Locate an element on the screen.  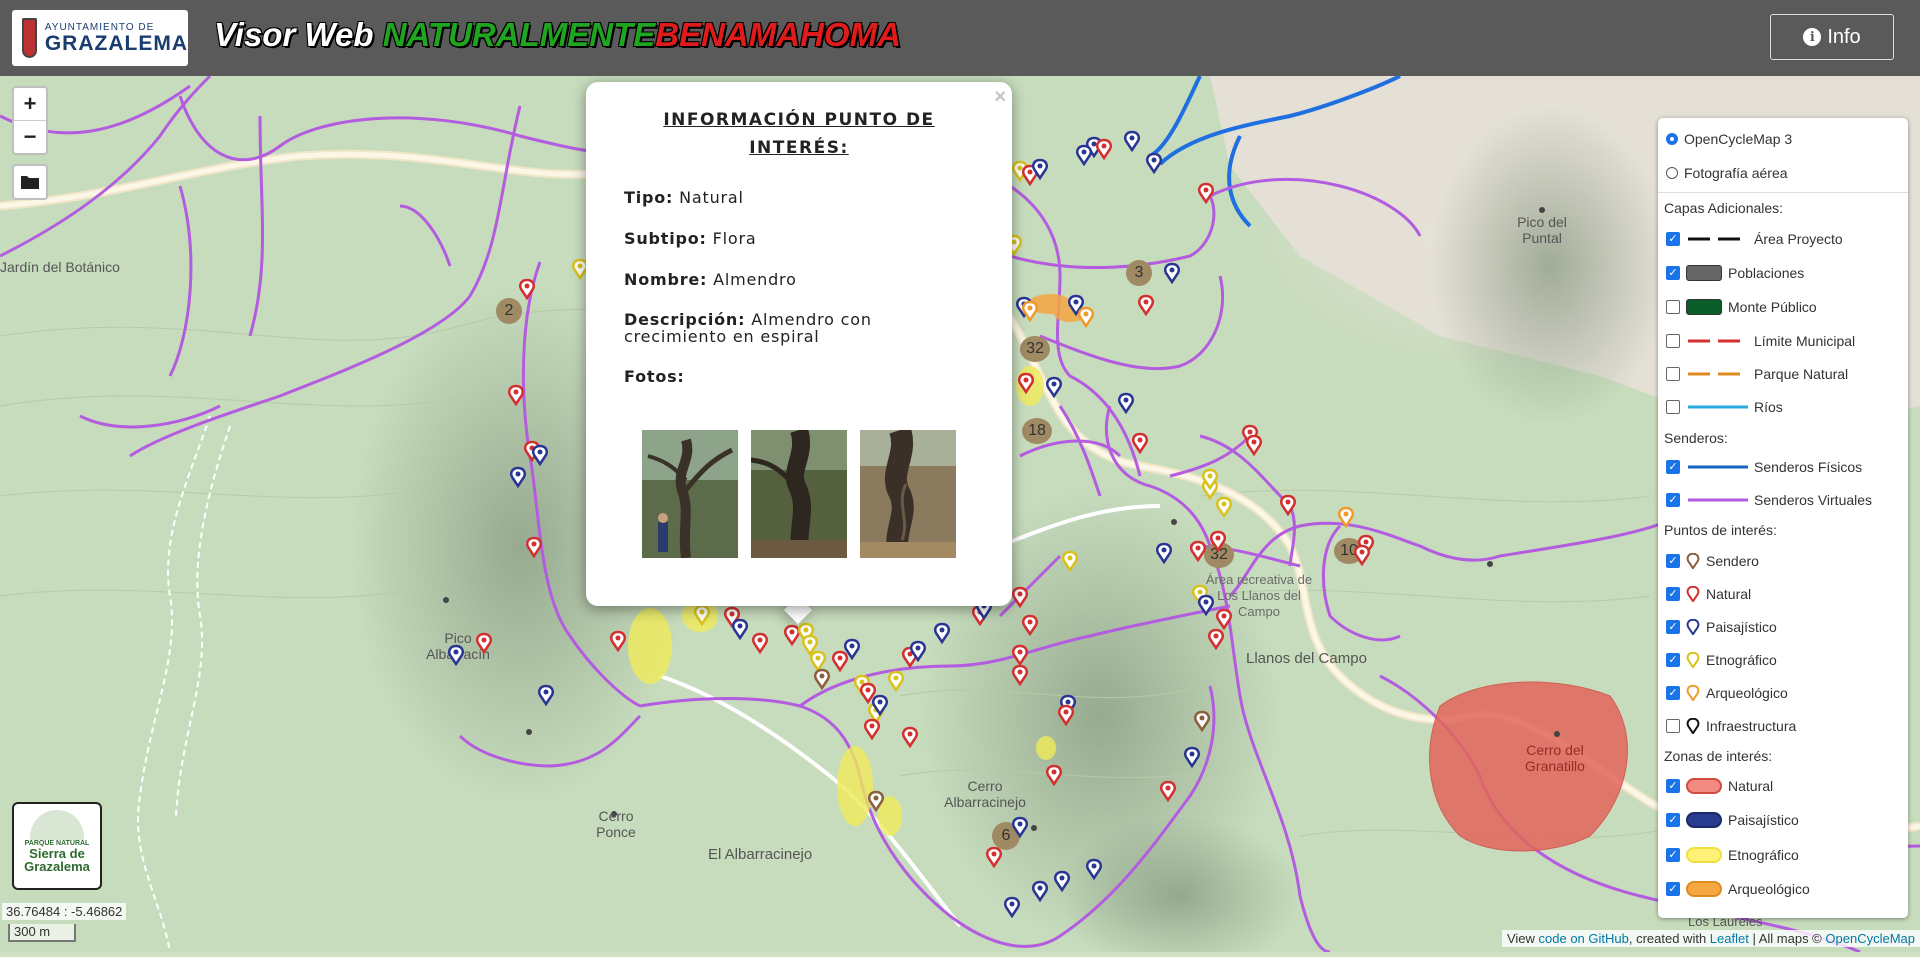
layer-senderos-virtuales: ✓ Senderos Virtuales is located at coordinates (1769, 500).